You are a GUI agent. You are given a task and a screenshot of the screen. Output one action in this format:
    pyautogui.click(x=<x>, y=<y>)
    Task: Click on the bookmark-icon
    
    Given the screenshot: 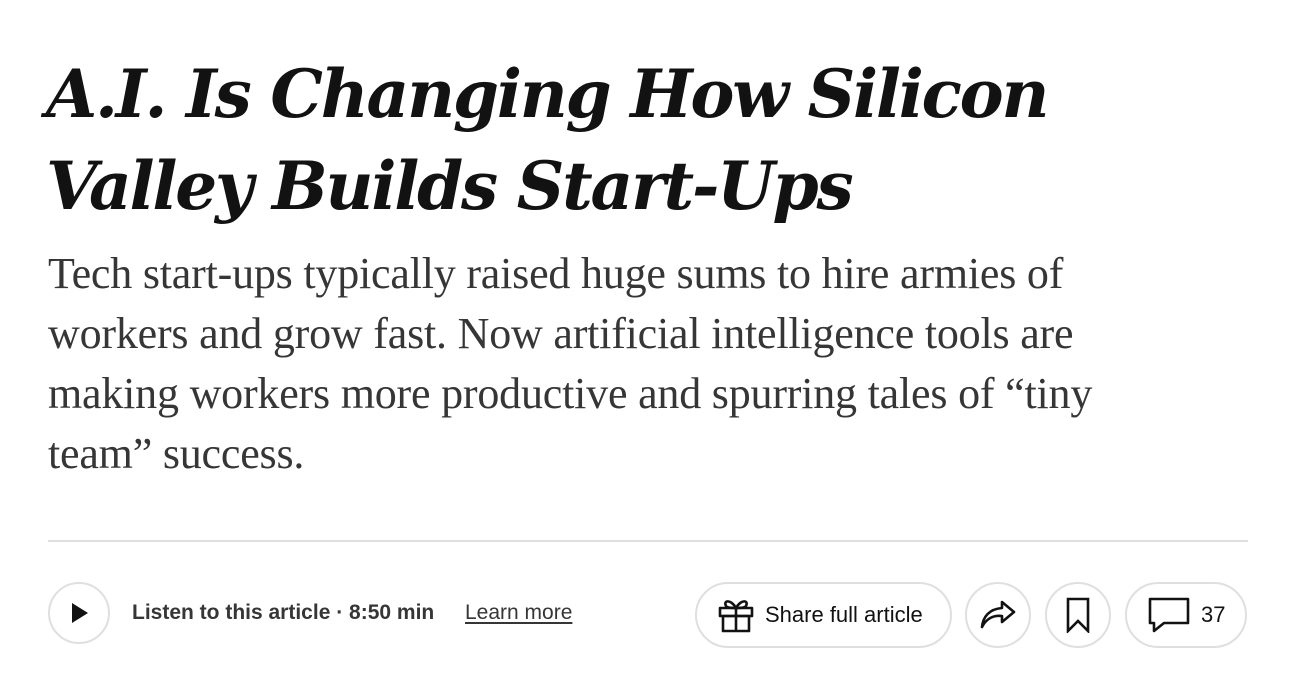 What is the action you would take?
    pyautogui.click(x=1078, y=615)
    